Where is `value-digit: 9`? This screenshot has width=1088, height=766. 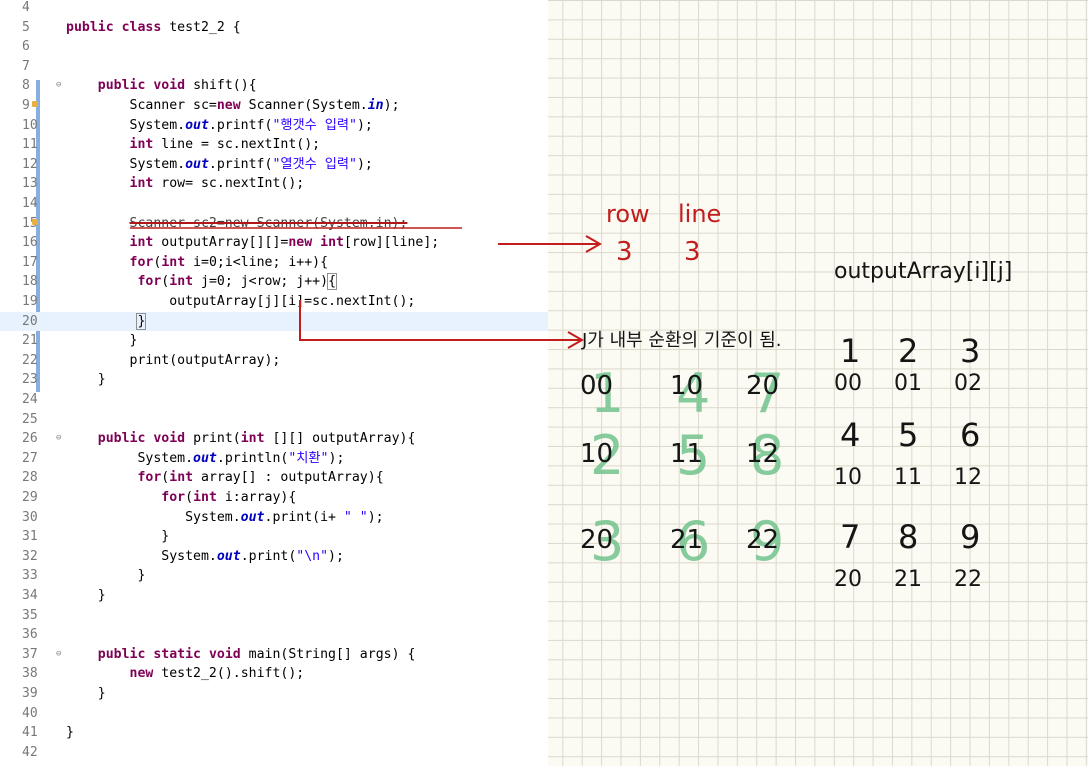 value-digit: 9 is located at coordinates (970, 537).